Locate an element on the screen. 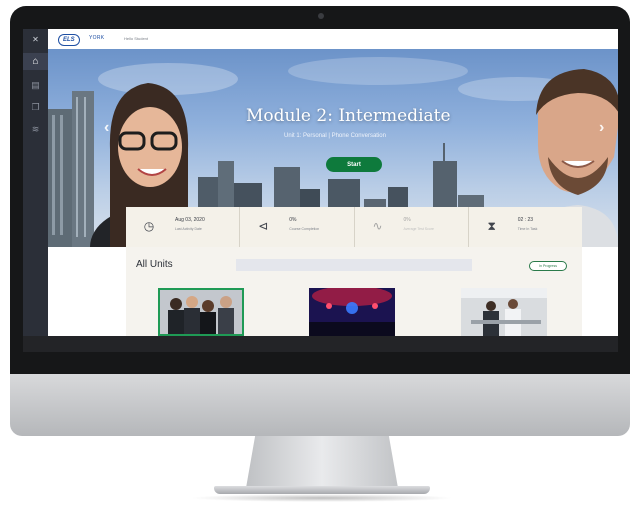  home-icon: ⌂ is located at coordinates (35, 61).